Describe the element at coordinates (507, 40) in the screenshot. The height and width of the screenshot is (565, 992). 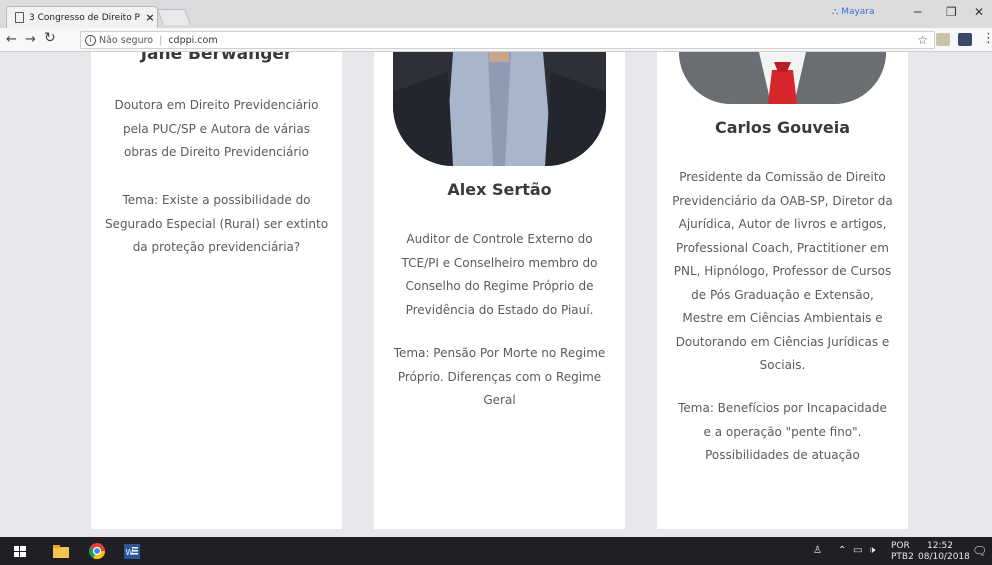
I see `address-input: i Não seguro | cdppi.com ☆` at that location.